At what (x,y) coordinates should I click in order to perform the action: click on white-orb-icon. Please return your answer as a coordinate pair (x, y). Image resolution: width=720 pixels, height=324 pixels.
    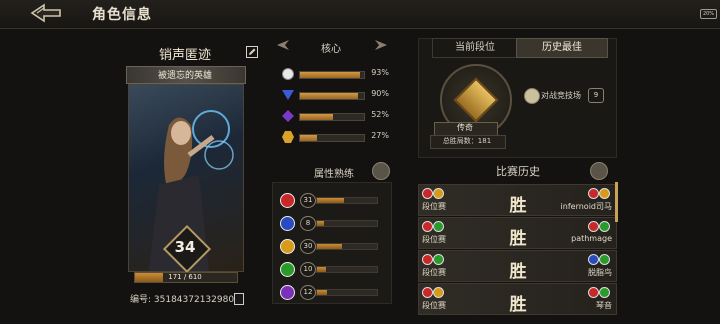
    Looking at the image, I should click on (288, 74).